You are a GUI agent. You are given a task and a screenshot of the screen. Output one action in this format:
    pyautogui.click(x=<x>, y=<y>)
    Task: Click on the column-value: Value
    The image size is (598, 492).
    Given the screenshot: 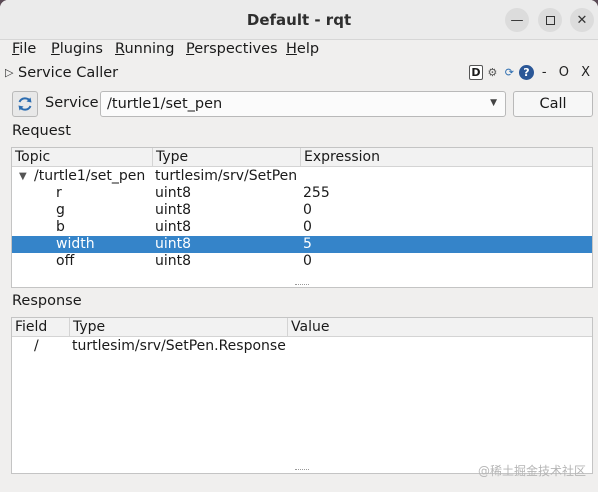 What is the action you would take?
    pyautogui.click(x=439, y=327)
    